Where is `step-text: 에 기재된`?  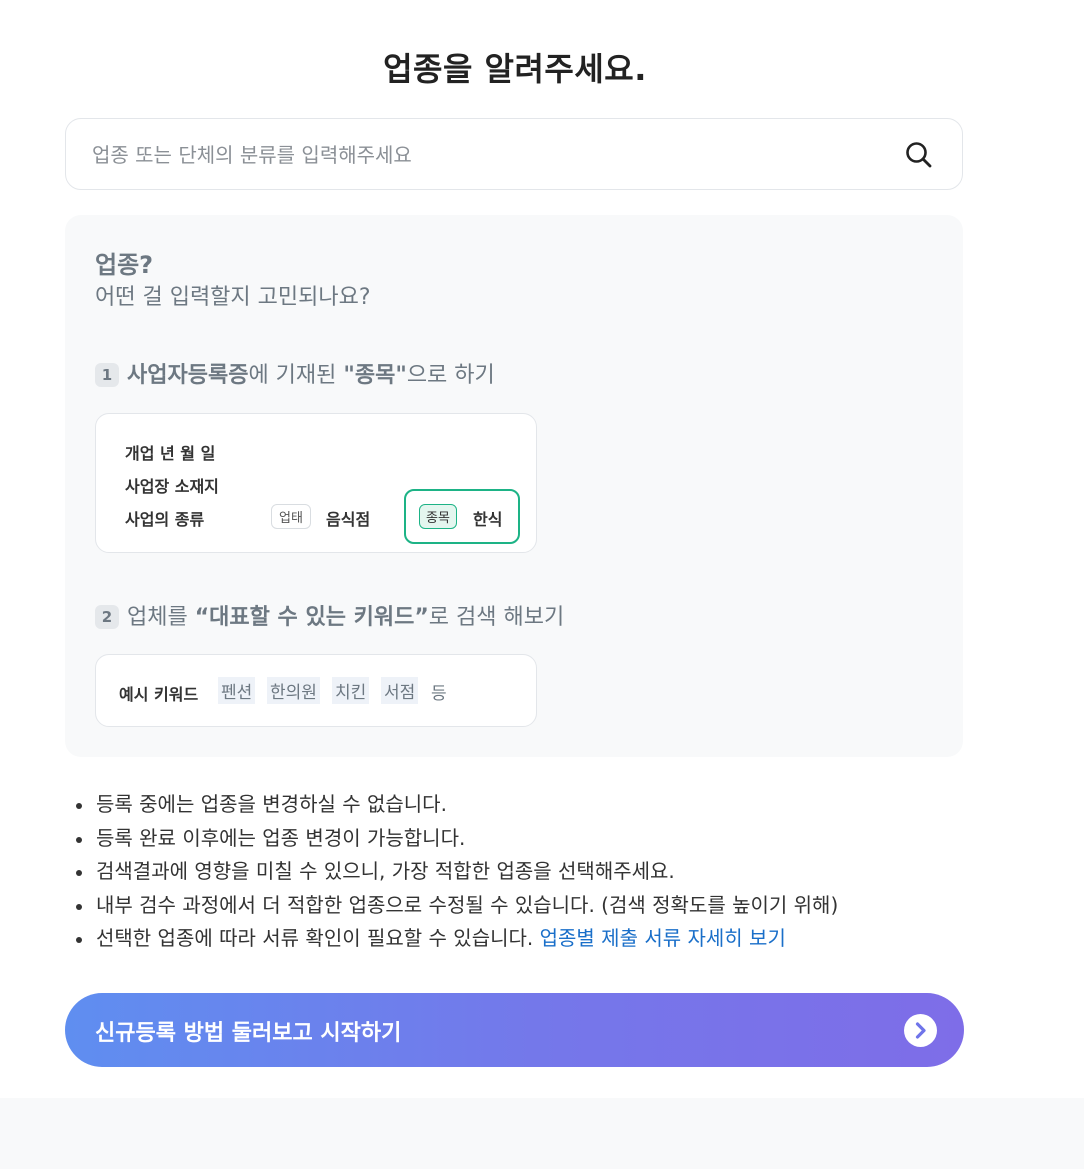 step-text: 에 기재된 is located at coordinates (296, 375).